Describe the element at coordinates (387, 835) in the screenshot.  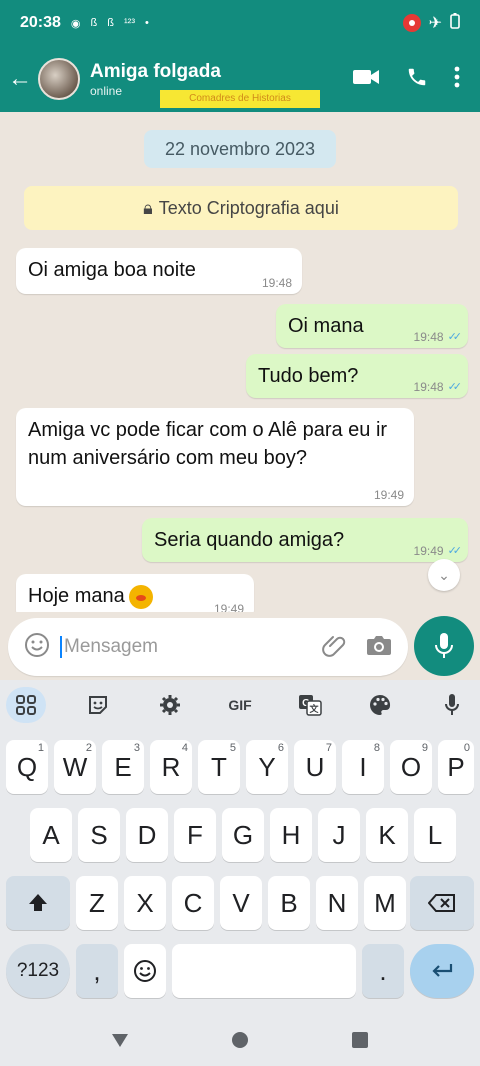
I see `key-k: K` at that location.